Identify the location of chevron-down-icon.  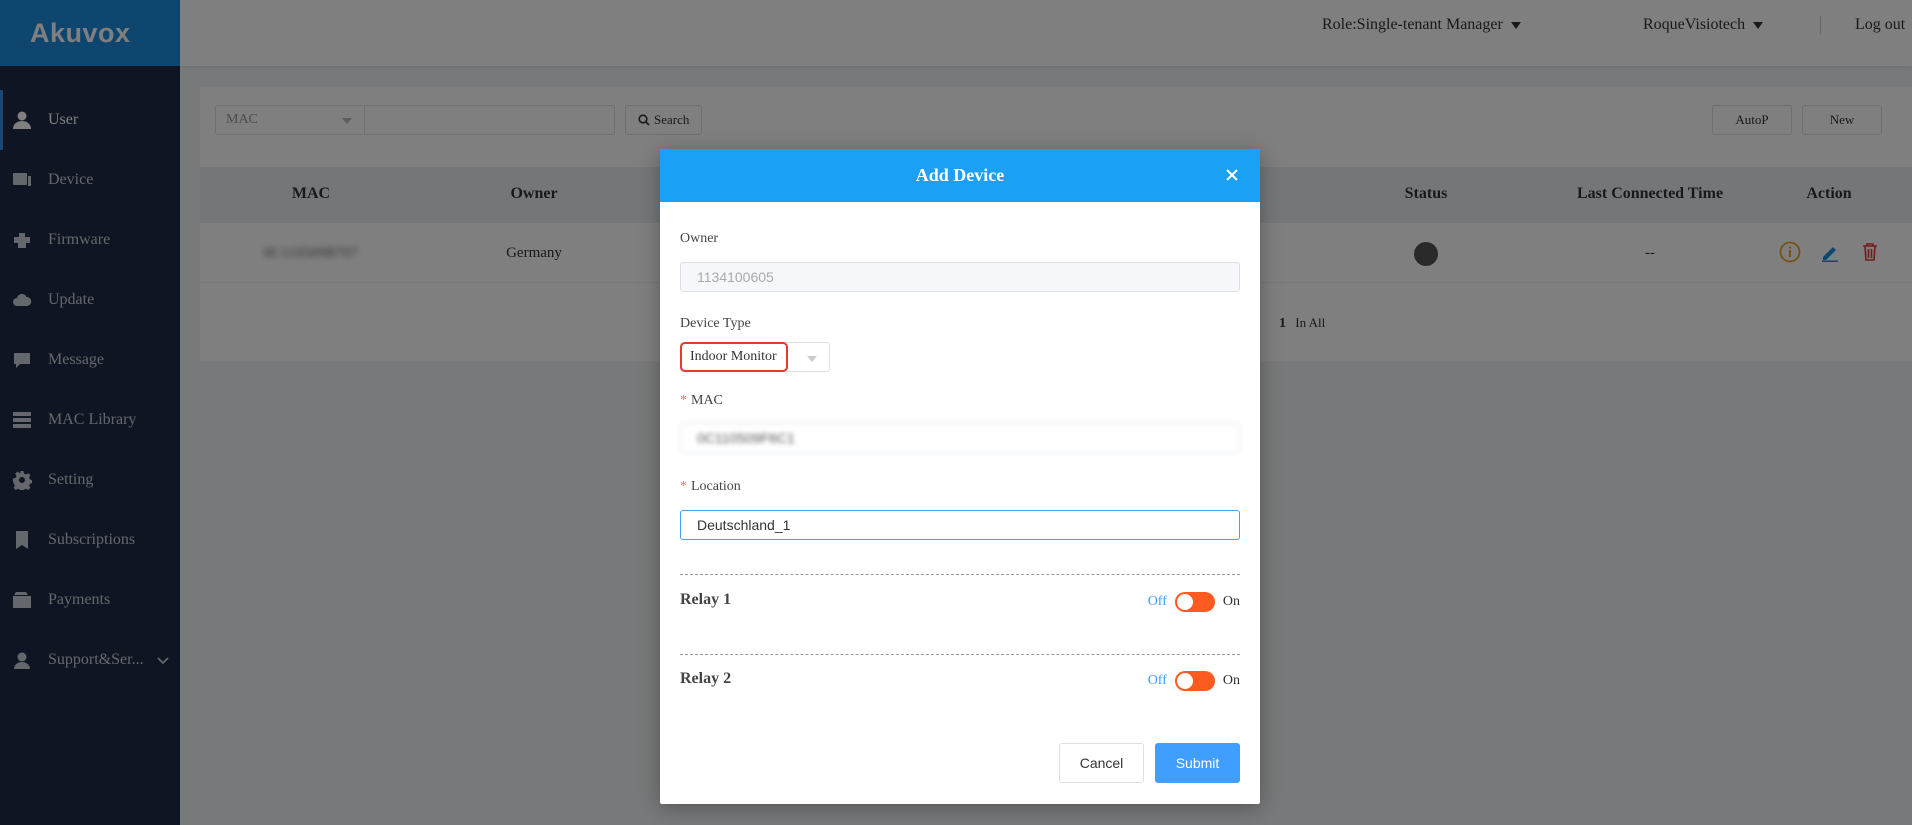
(812, 359).